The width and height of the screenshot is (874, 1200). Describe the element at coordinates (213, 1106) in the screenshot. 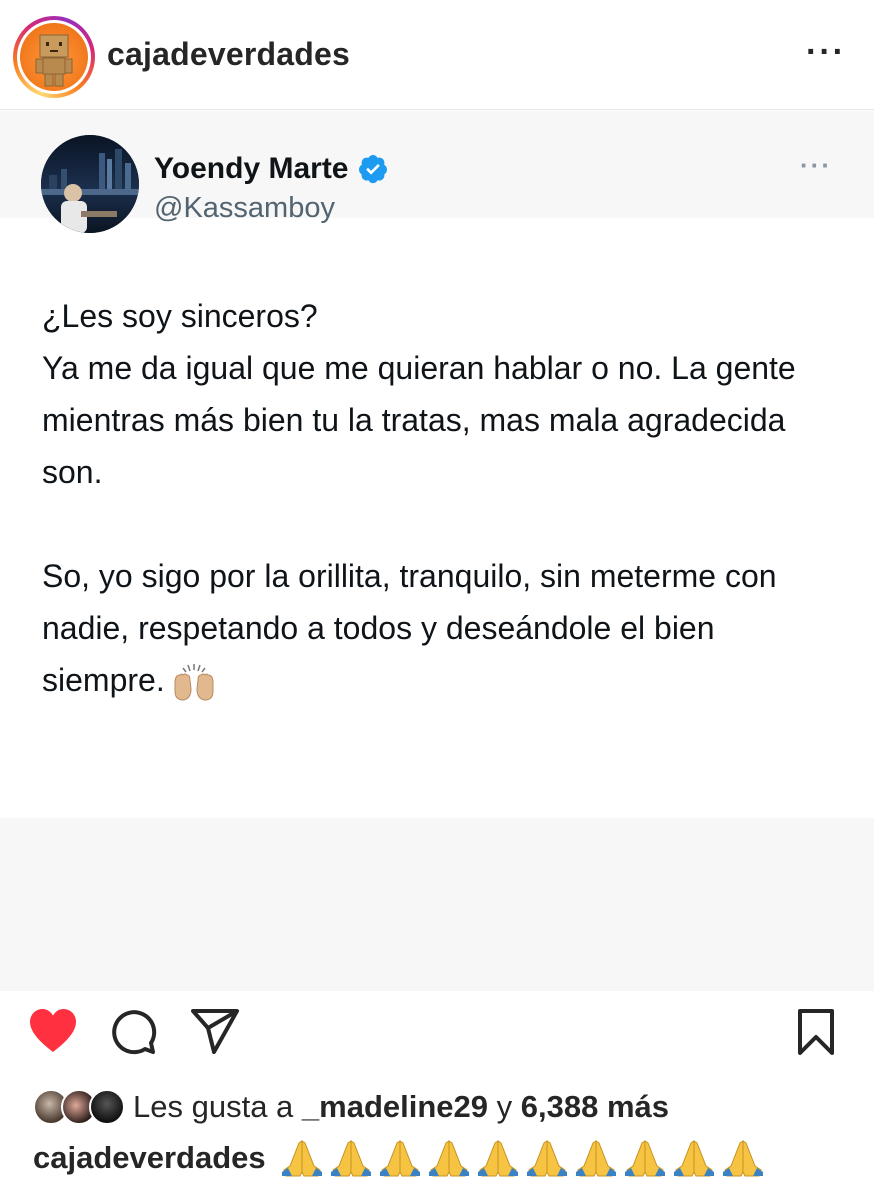

I see `likes-prefix: Les gusta a` at that location.